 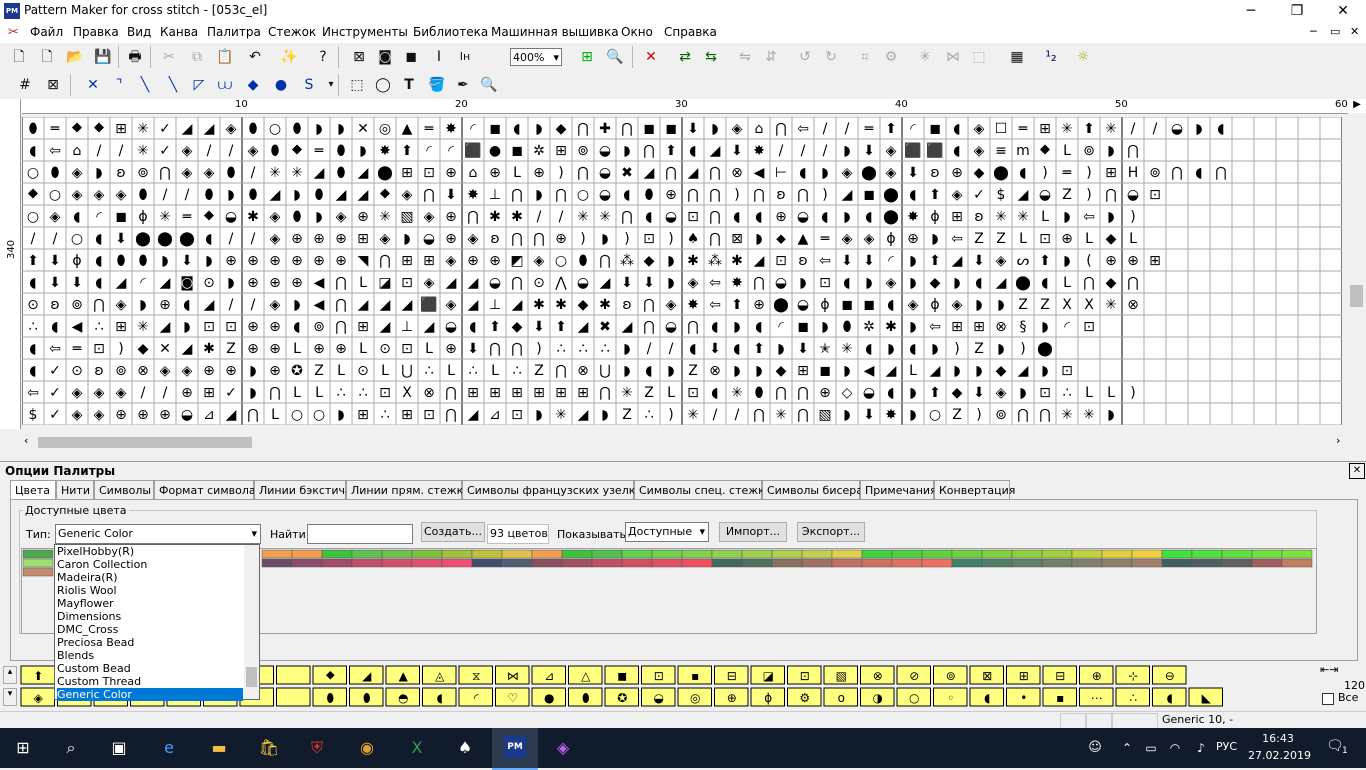 What do you see at coordinates (205, 489) in the screenshot?
I see `tab-symbol-format: Формат символа` at bounding box center [205, 489].